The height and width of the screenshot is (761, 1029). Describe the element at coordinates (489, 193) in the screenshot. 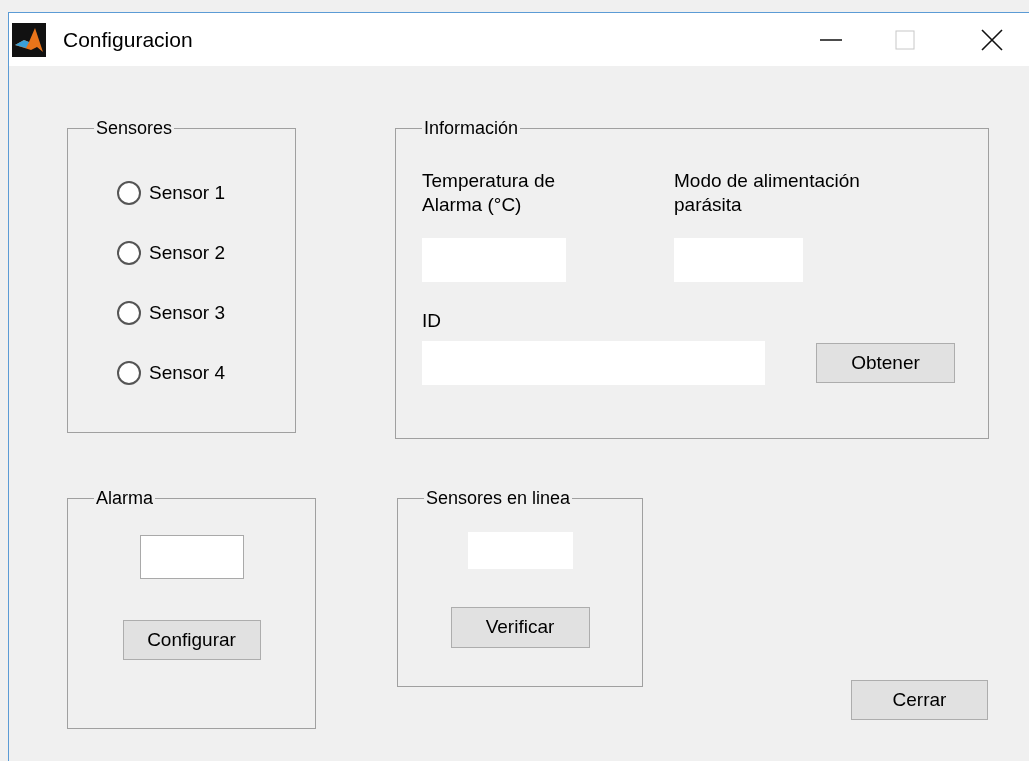

I see `field-label: Temperatura de Alarma (°C)` at that location.